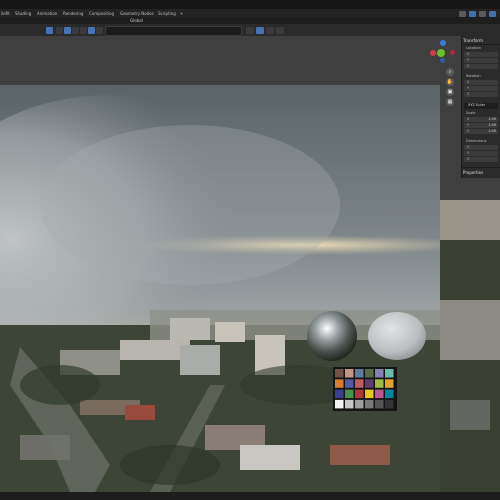  What do you see at coordinates (442, 60) in the screenshot?
I see `gizmo-neg-z-icon` at bounding box center [442, 60].